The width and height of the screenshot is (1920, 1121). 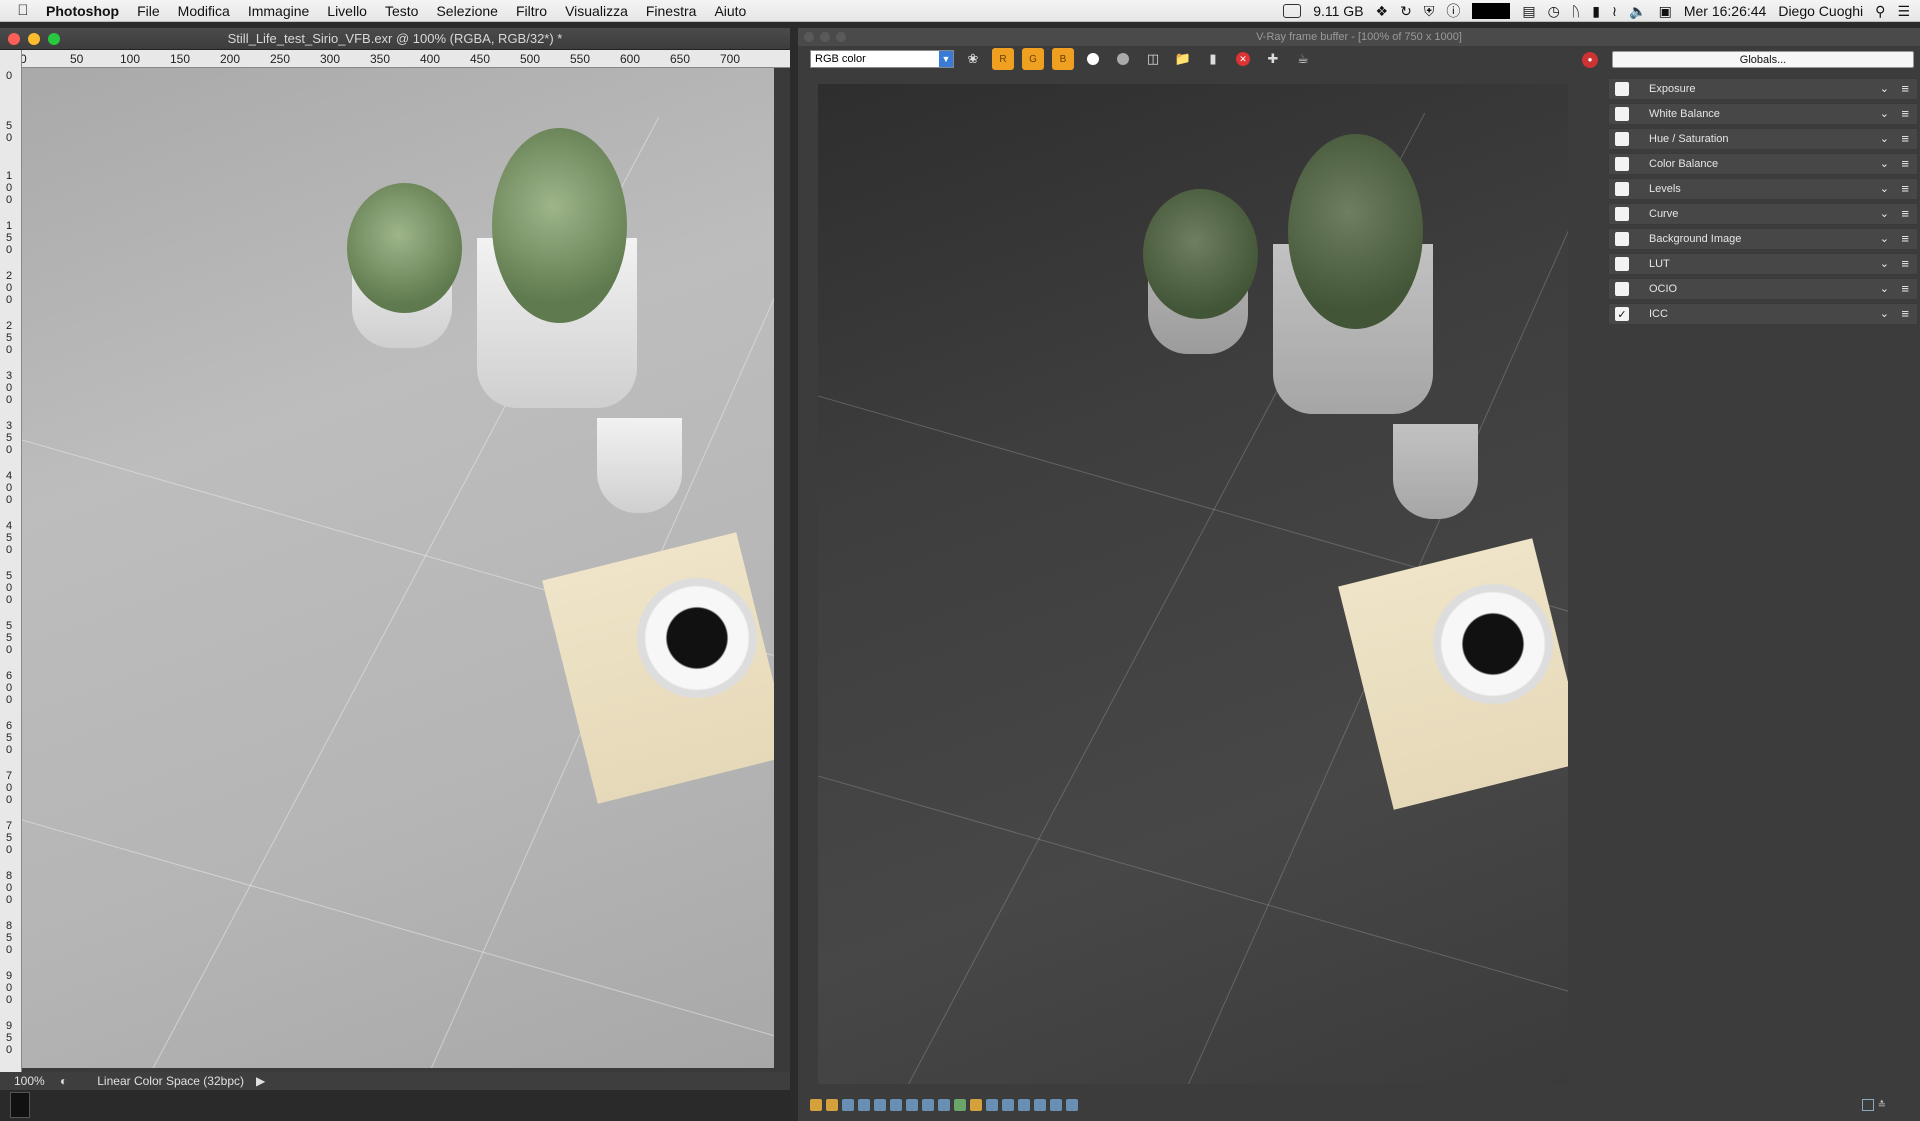 I want to click on info-icon, so click(x=848, y=1105).